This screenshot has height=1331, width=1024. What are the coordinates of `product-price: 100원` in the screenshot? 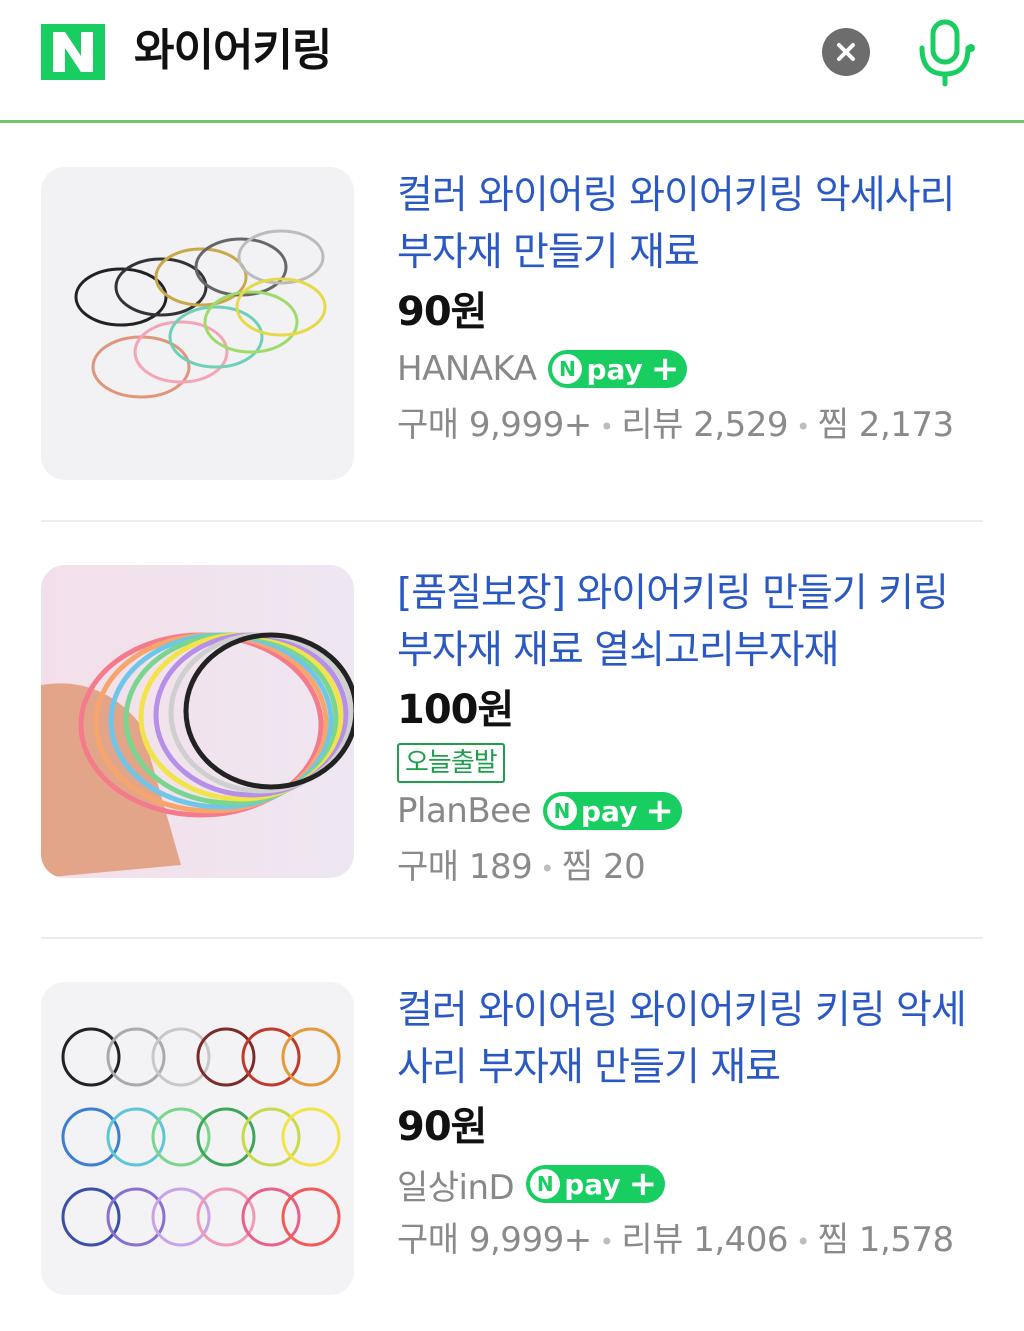 It's located at (455, 710).